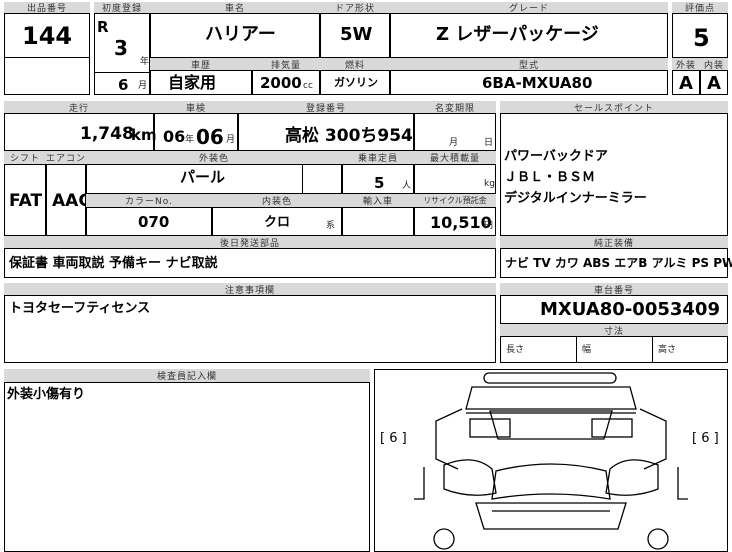 This screenshot has width=732, height=552. What do you see at coordinates (113, 263) in the screenshot?
I see `parts-list: 保証書 車両取説 予備キー ナビ取説` at bounding box center [113, 263].